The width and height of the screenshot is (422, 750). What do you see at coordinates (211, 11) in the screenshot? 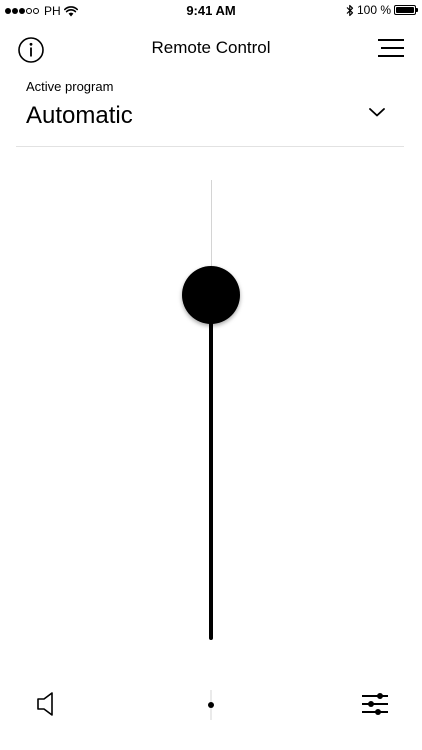
I see `status-bar: PH 9:41 AM 100 %` at bounding box center [211, 11].